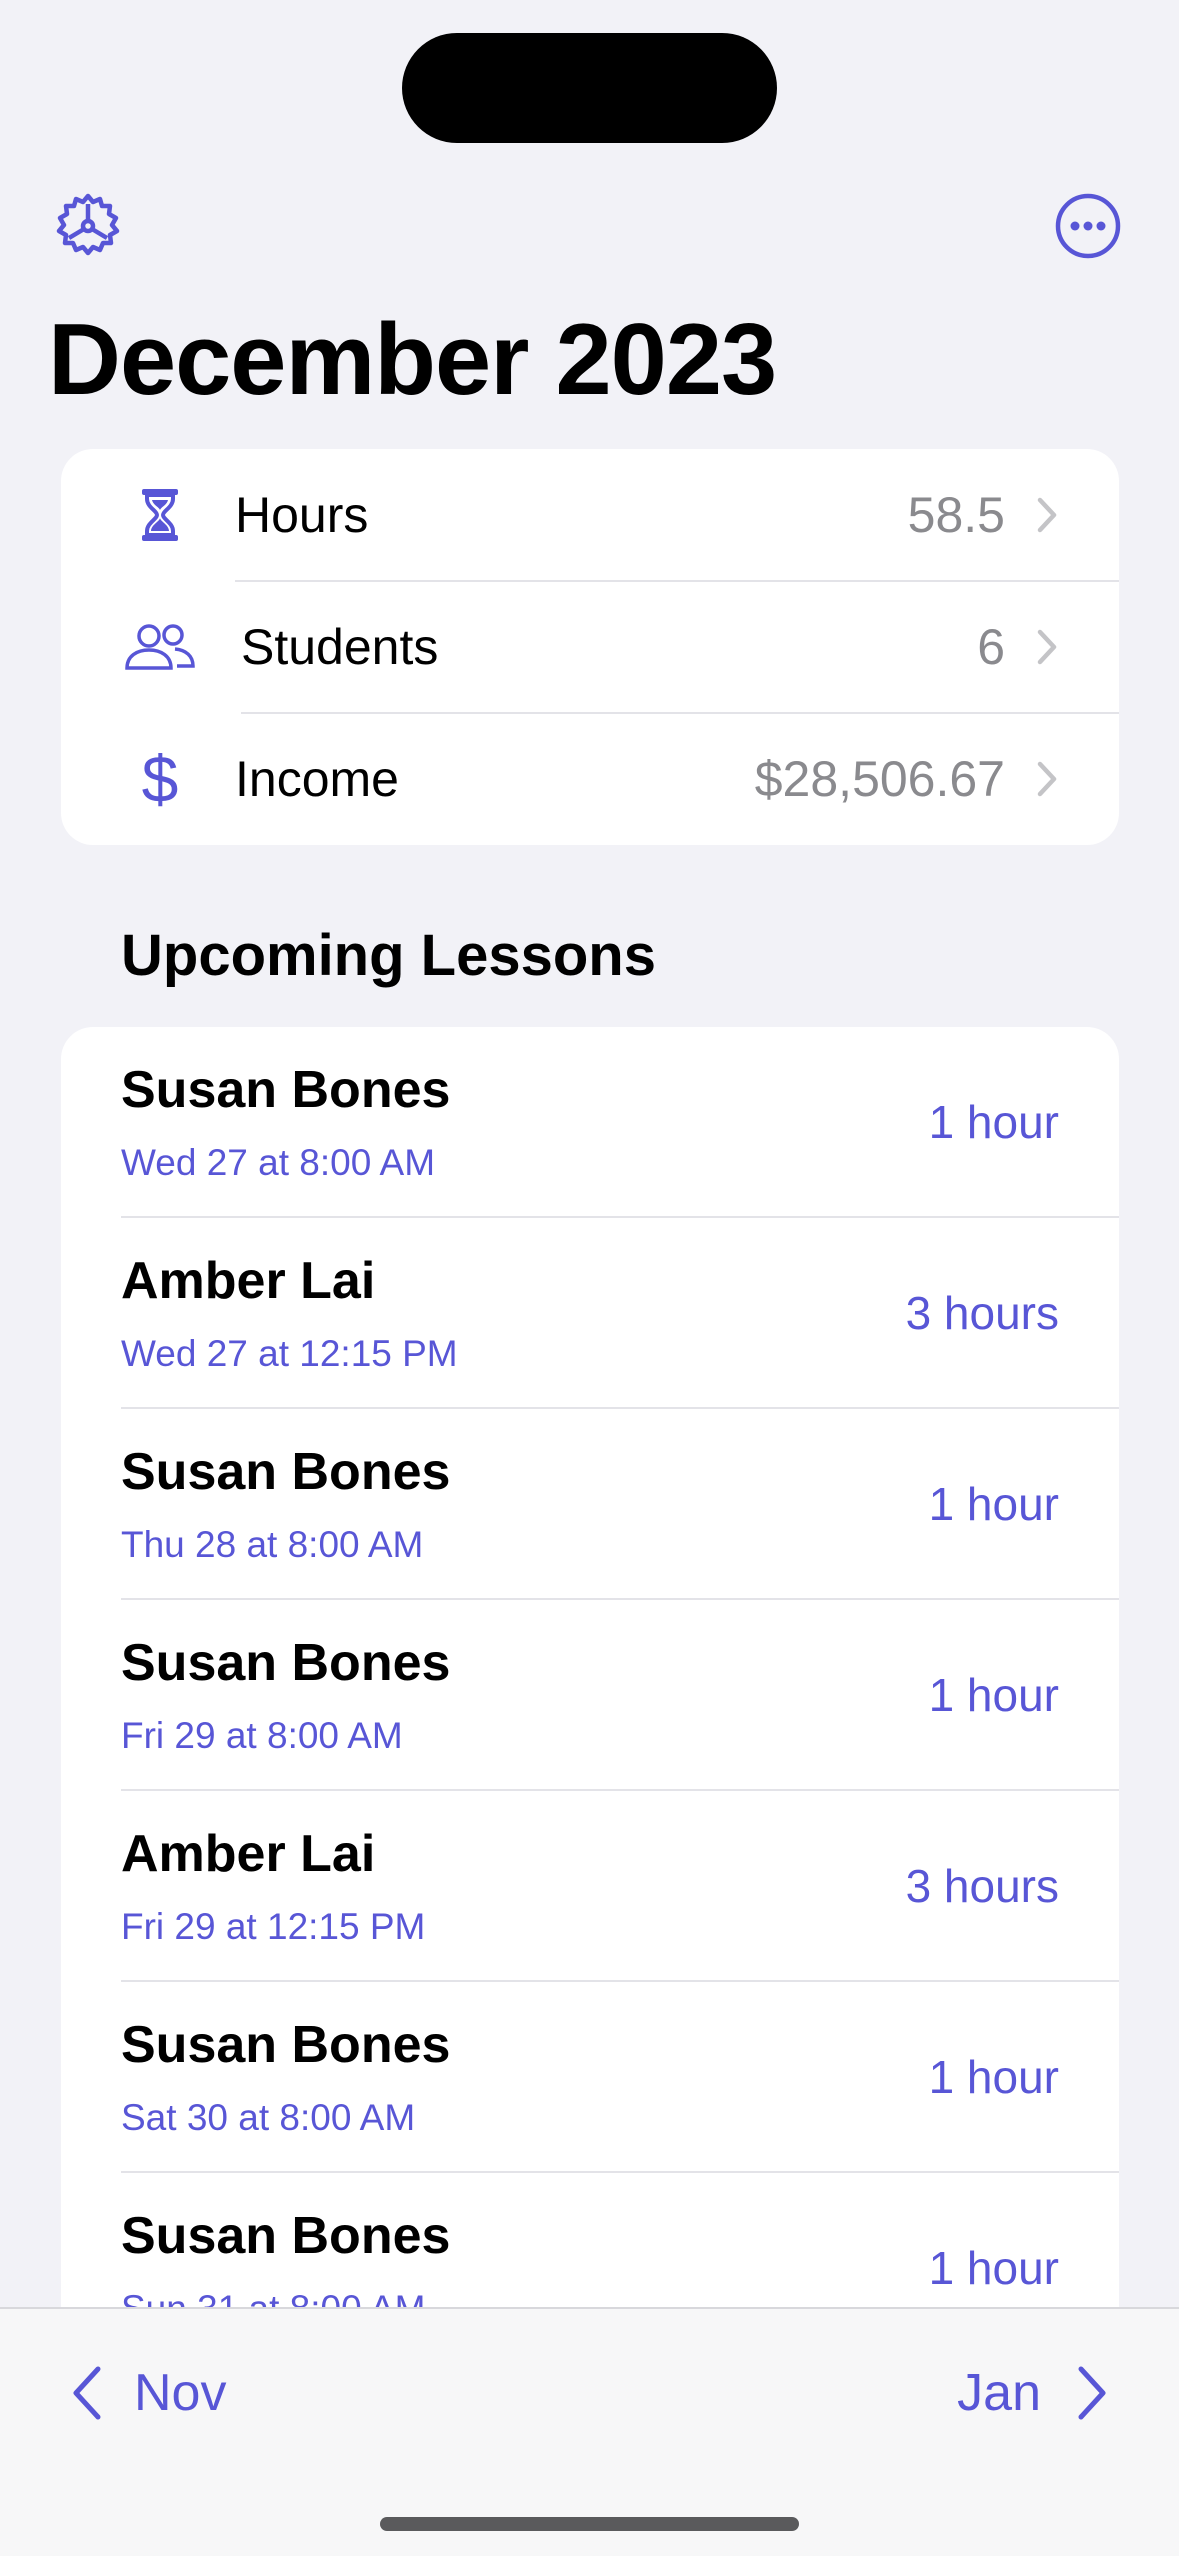  I want to click on summary-row-students: Students 6, so click(590, 647).